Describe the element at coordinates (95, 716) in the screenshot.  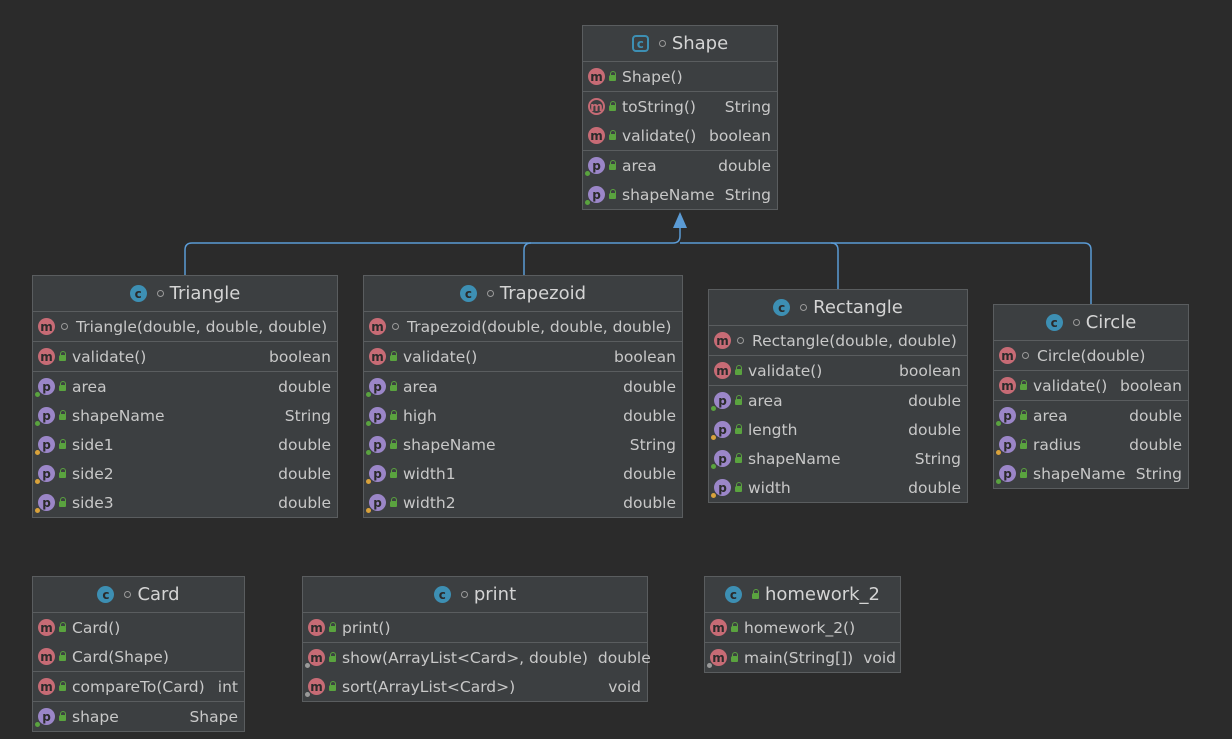
I see `member-name: shape` at that location.